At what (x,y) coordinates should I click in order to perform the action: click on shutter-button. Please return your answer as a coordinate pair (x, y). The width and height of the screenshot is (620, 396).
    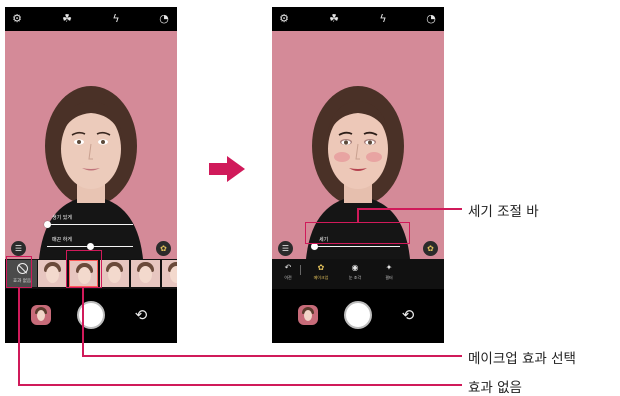
    Looking at the image, I should click on (358, 315).